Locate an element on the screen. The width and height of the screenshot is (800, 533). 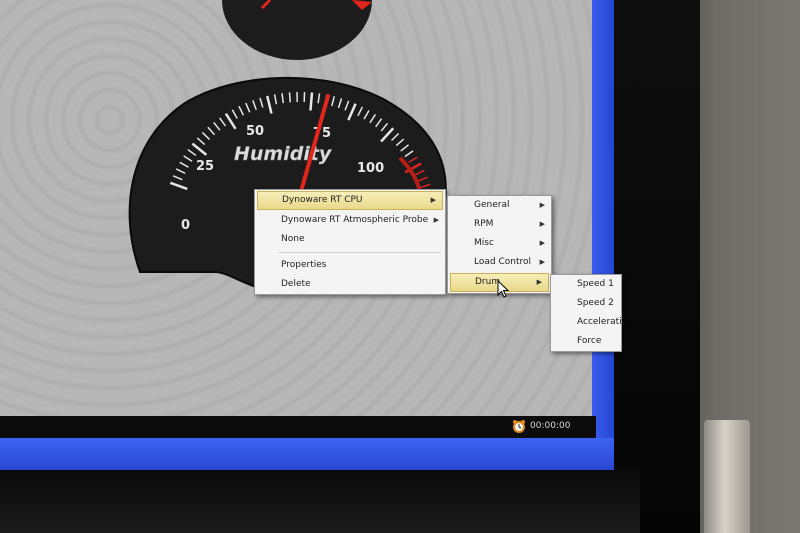
menu-item-dynoware-rt-cpu: Dynoware RT CPU ▶ is located at coordinates (350, 200).